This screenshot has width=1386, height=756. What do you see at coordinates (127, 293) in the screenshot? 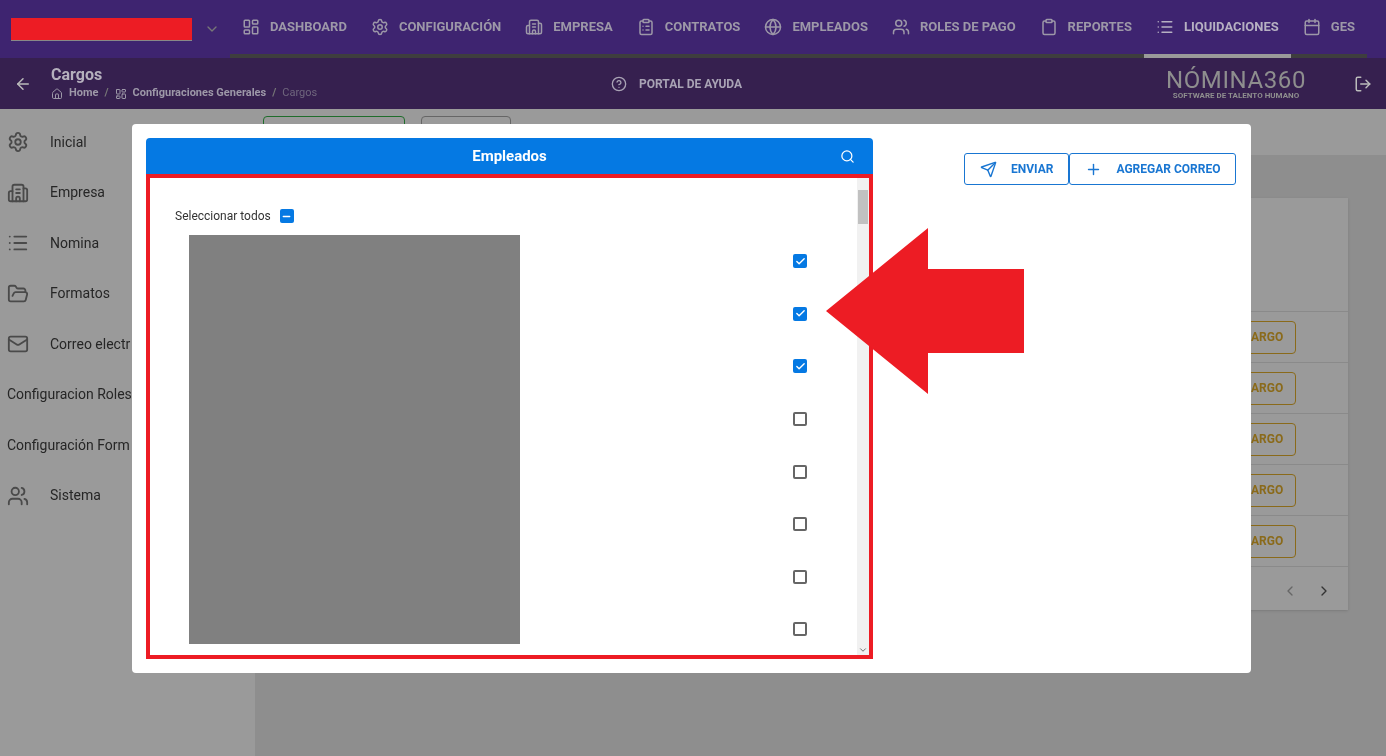
I see `sidebar-item: Formatos` at bounding box center [127, 293].